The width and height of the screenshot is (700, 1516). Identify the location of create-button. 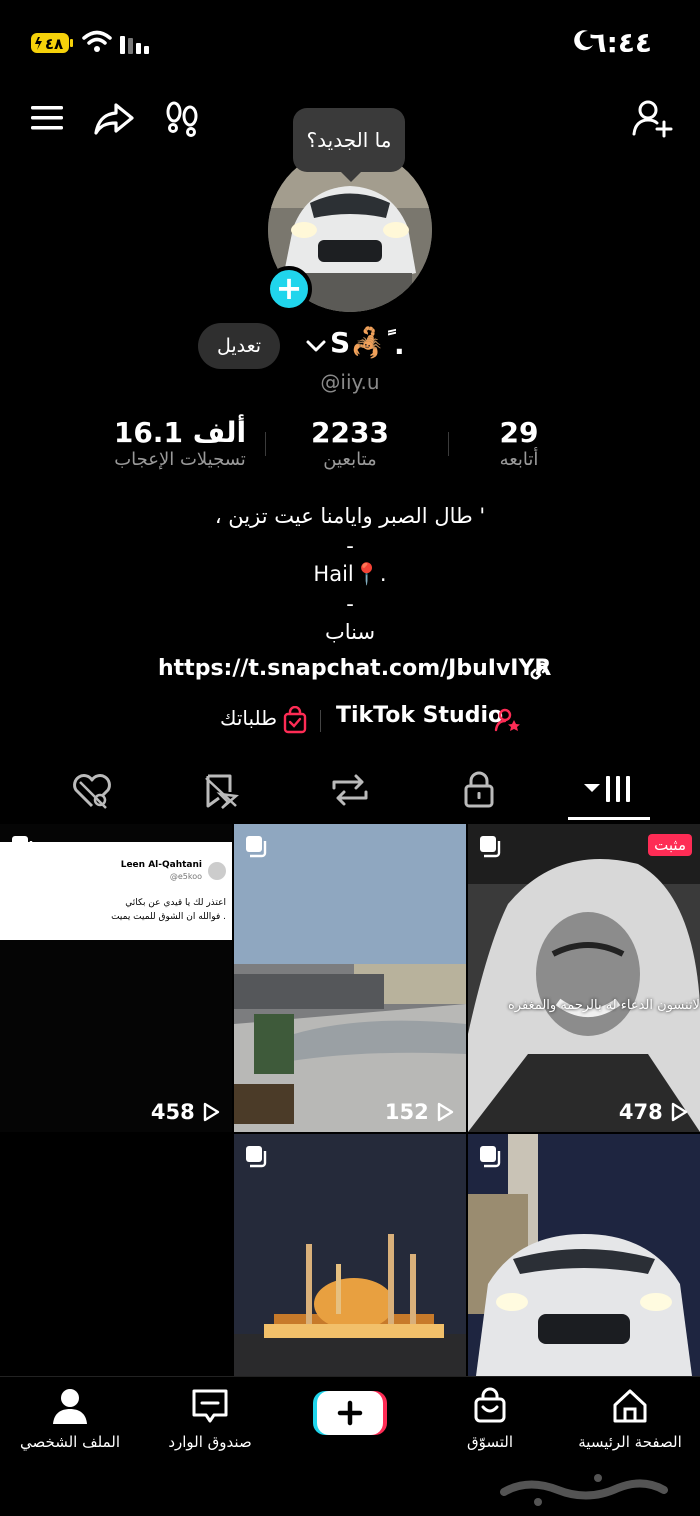
(350, 1413).